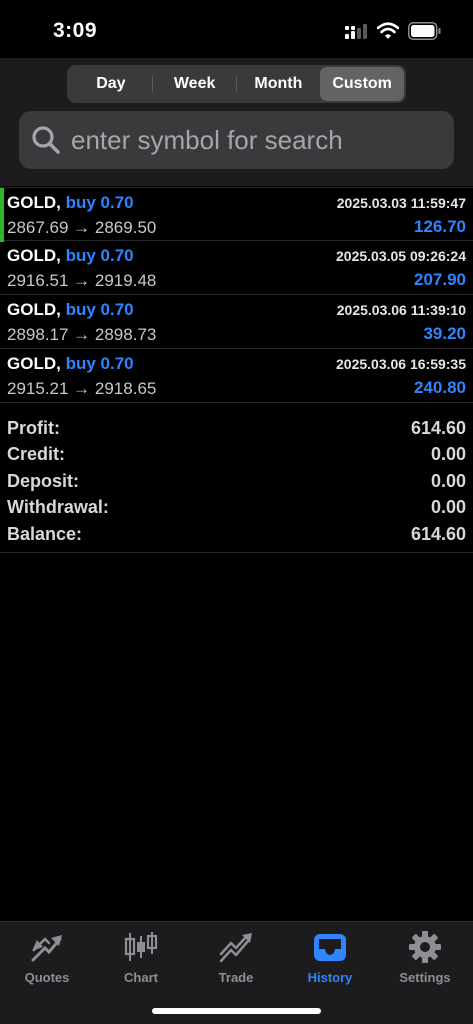 The width and height of the screenshot is (473, 1024). Describe the element at coordinates (401, 364) in the screenshot. I see `trade-time: 2025.03.06 16:59:35` at that location.